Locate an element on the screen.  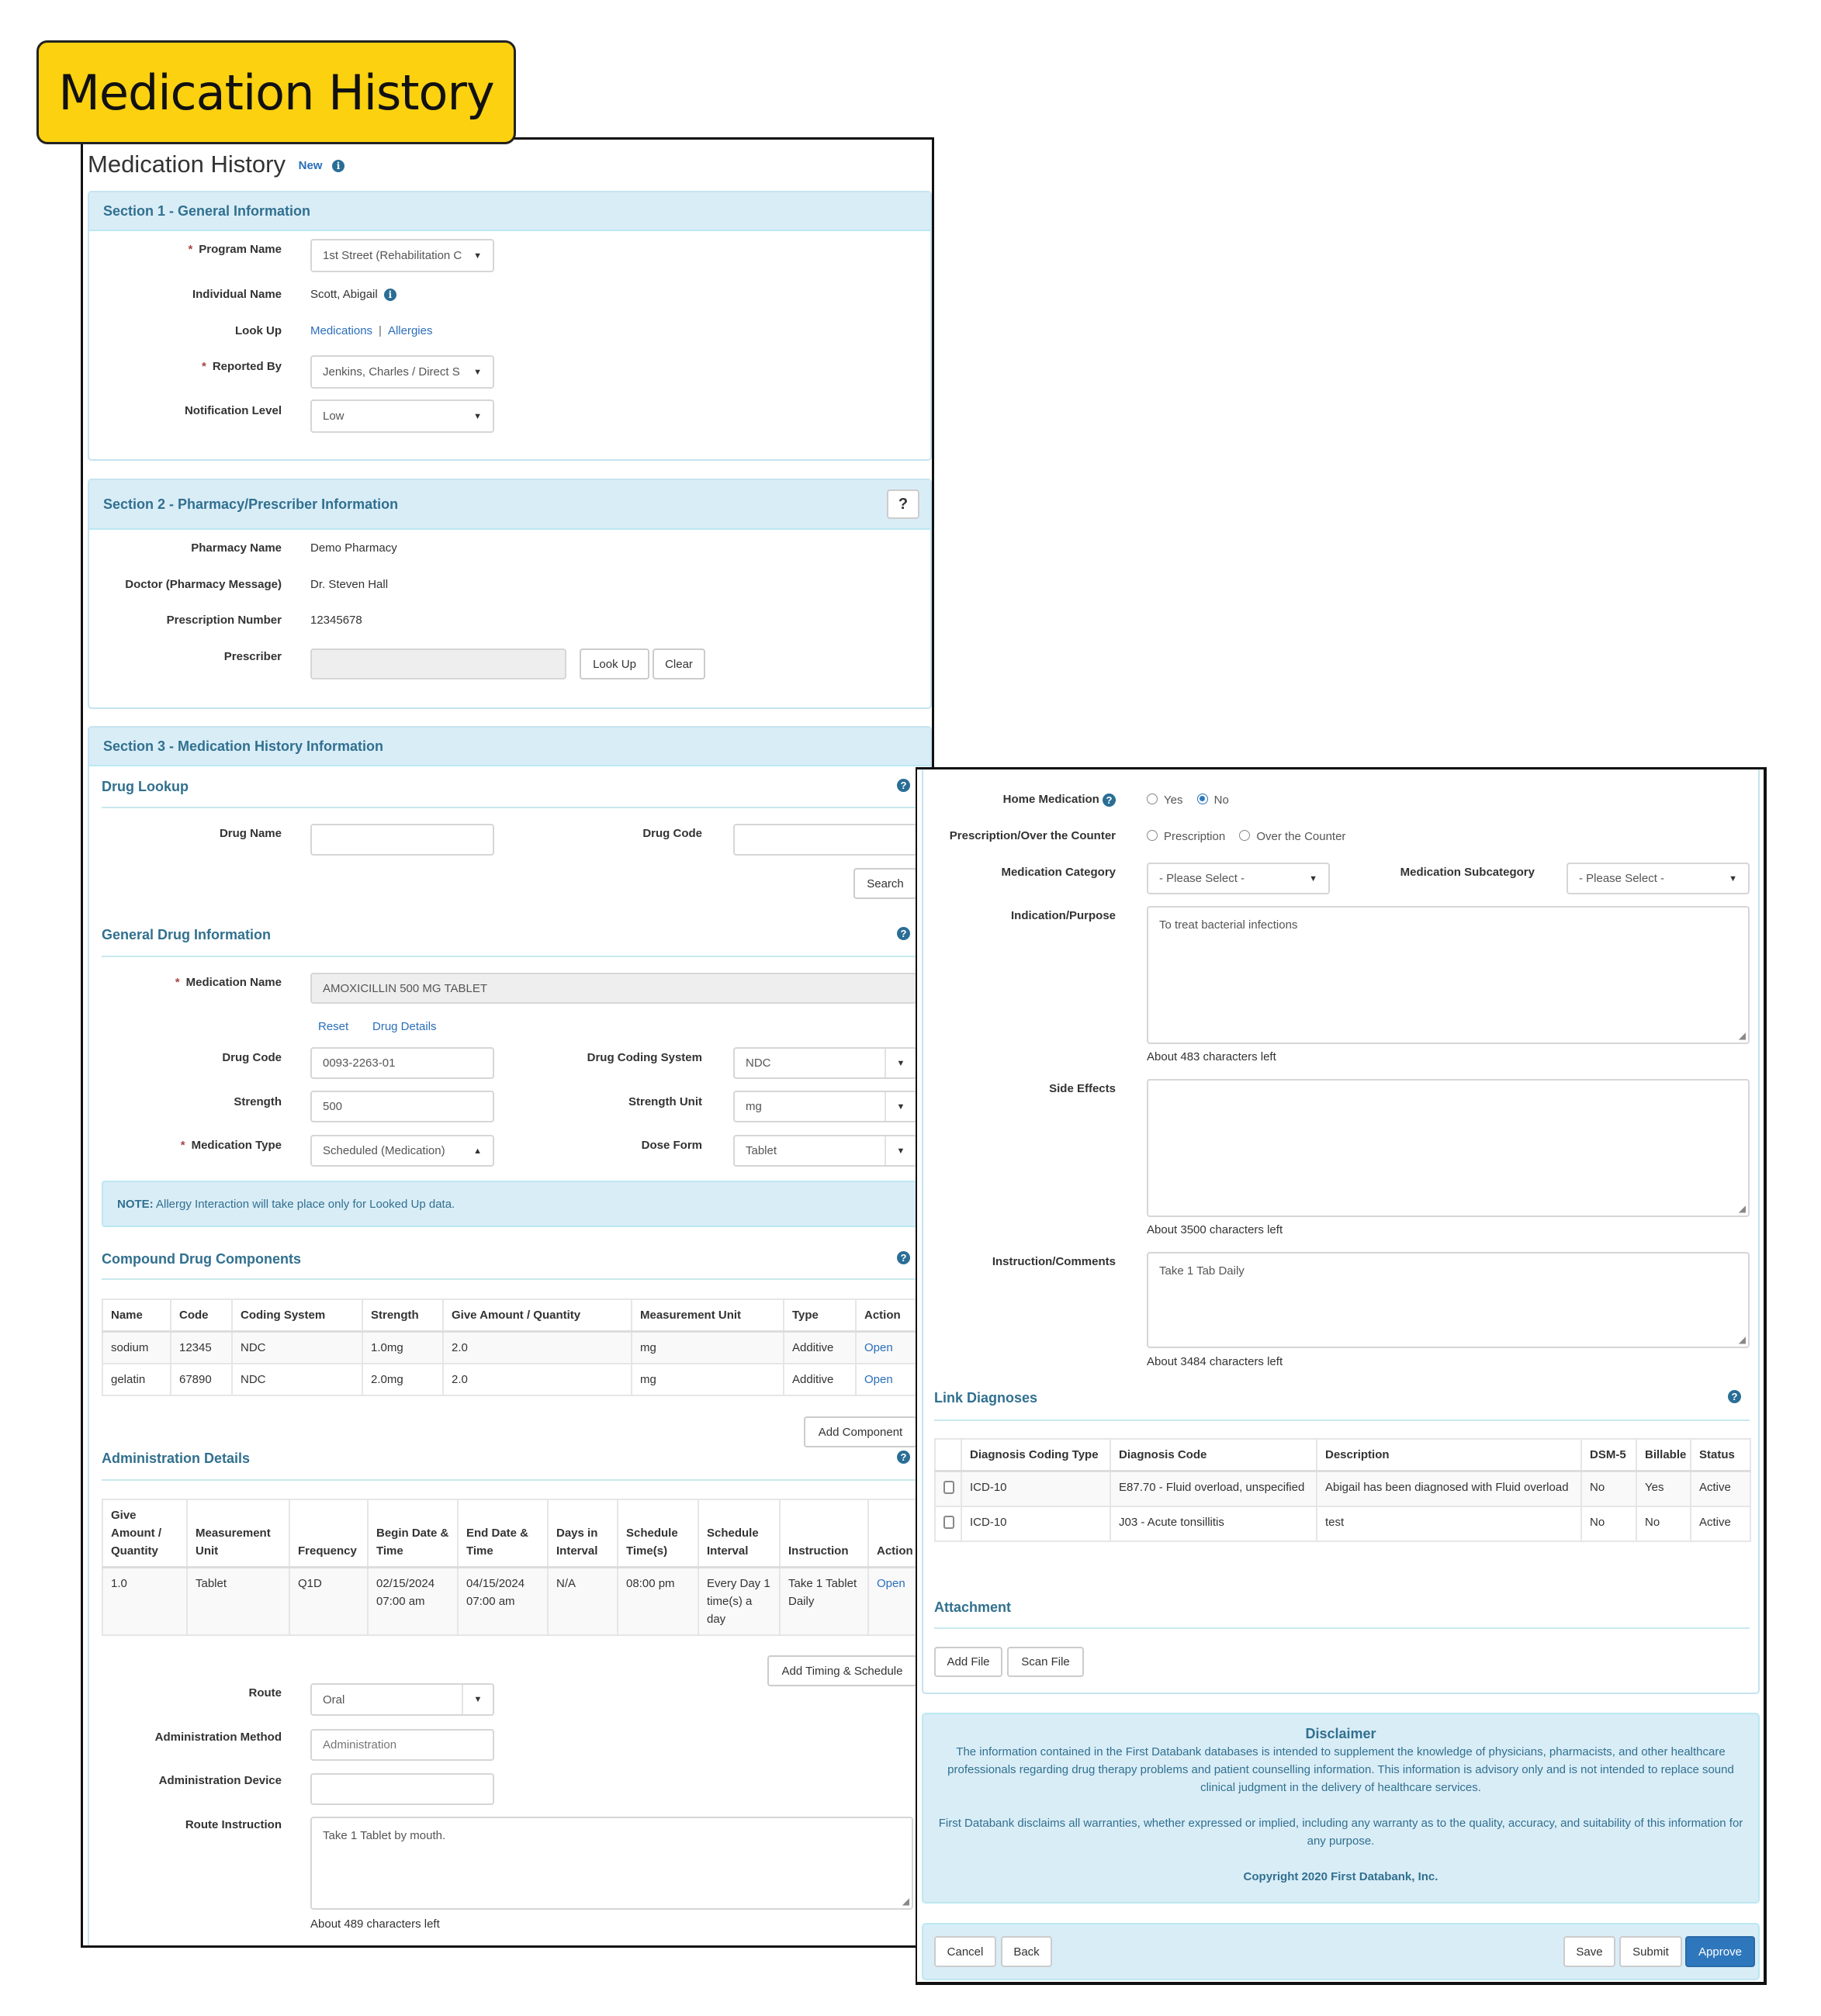
dose-form-select: Tablet ▼ is located at coordinates (825, 1151).